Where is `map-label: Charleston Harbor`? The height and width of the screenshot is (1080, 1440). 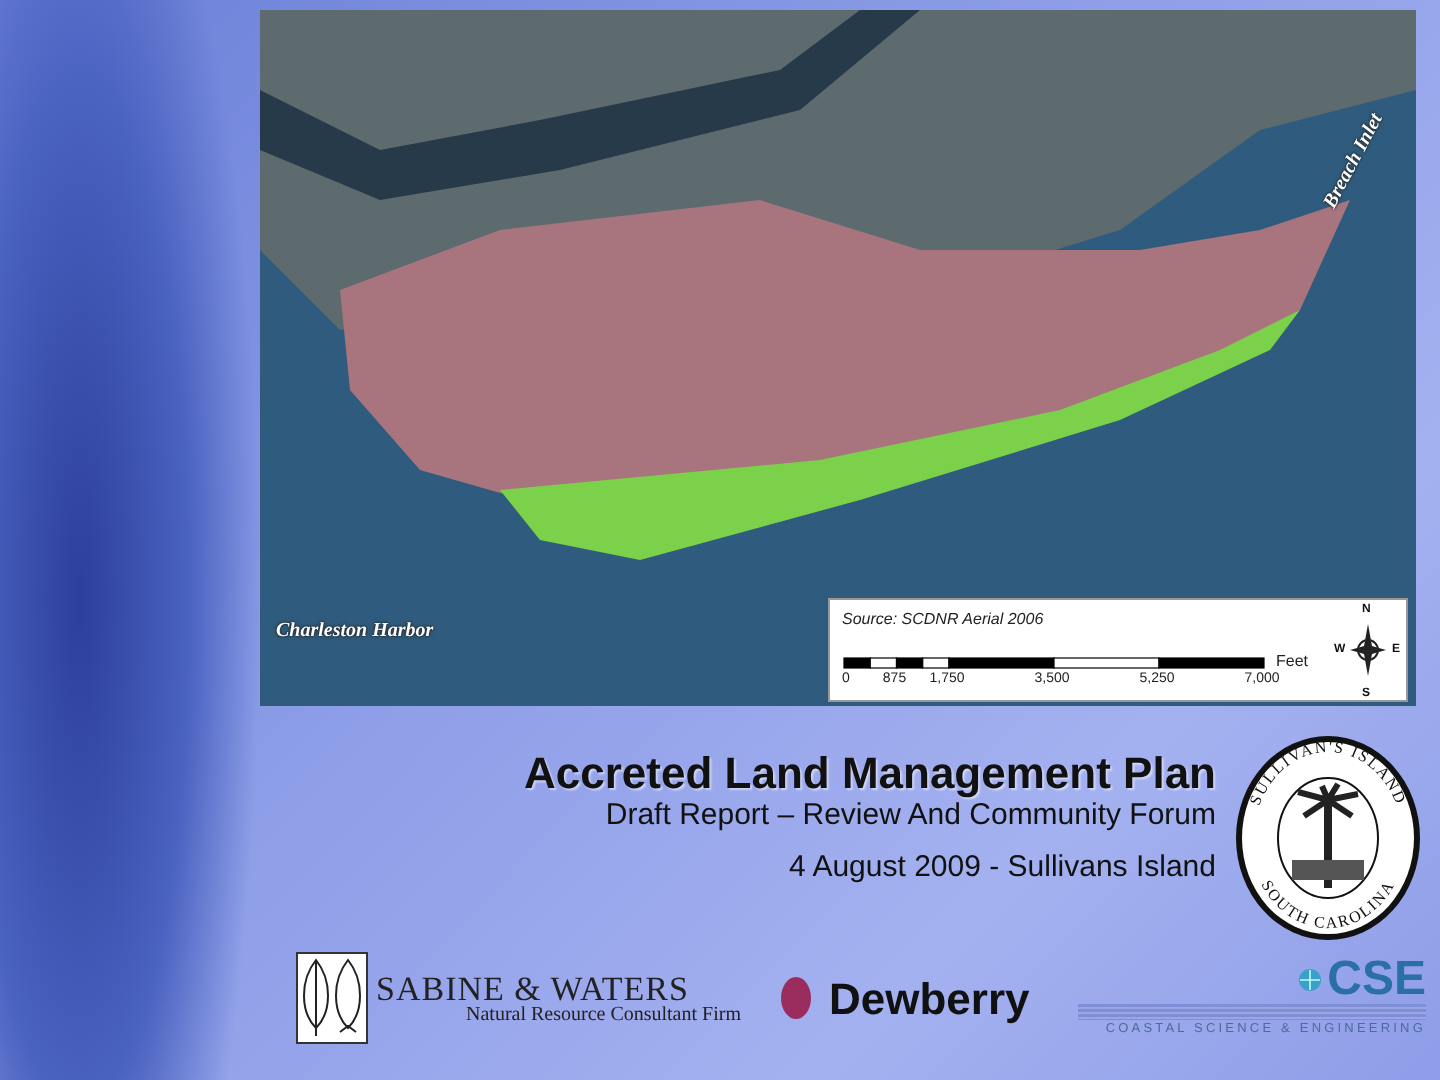 map-label: Charleston Harbor is located at coordinates (355, 632).